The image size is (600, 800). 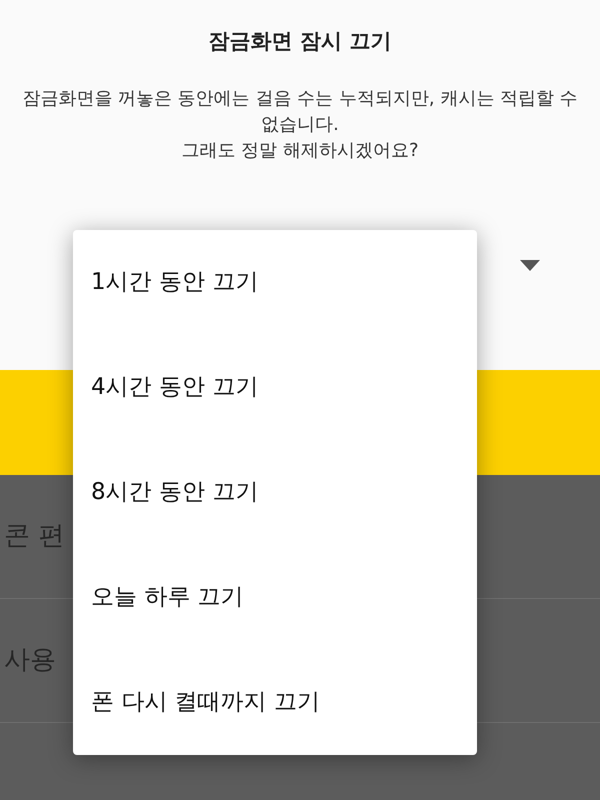 What do you see at coordinates (300, 41) in the screenshot?
I see `dialog-title: 잠금화면 잠시 끄기` at bounding box center [300, 41].